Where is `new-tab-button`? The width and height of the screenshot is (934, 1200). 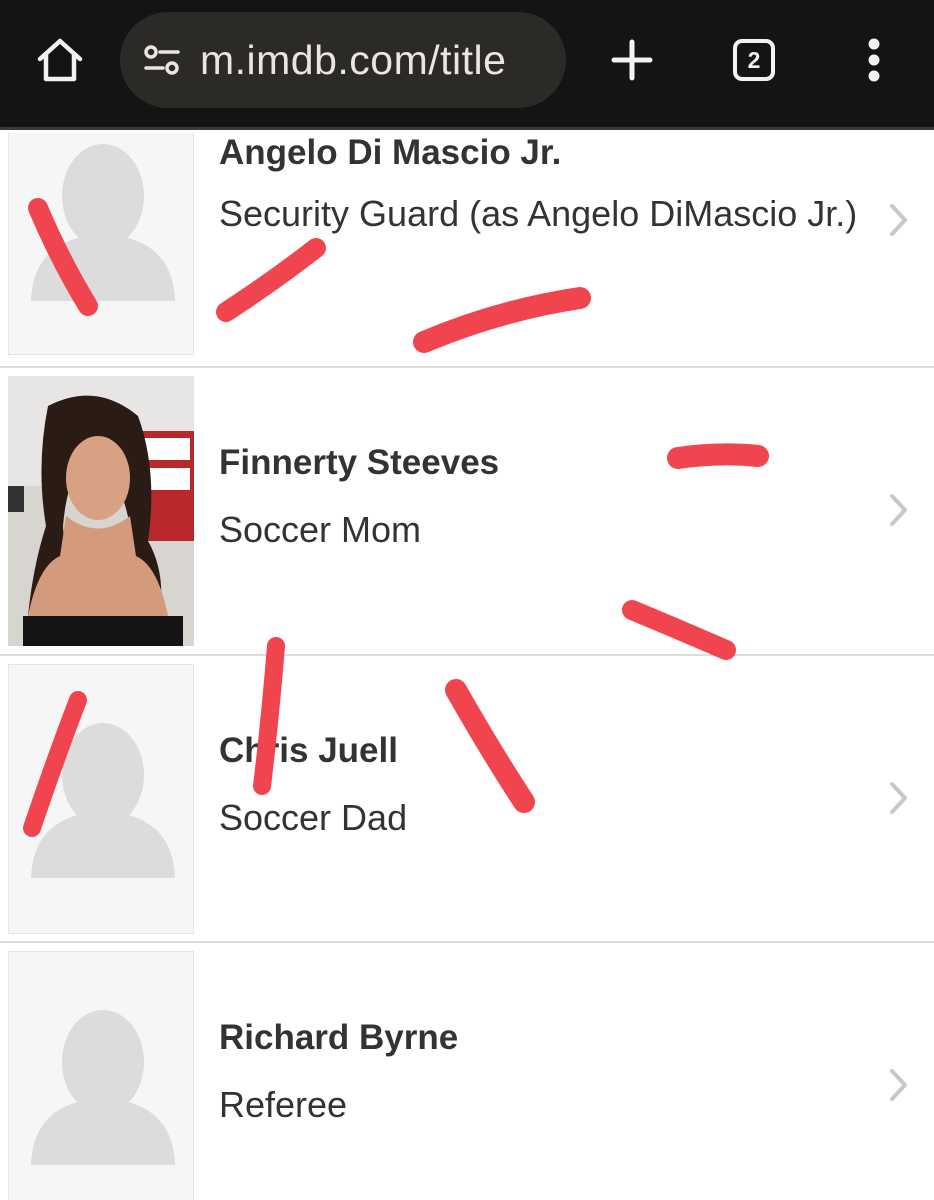 new-tab-button is located at coordinates (632, 60).